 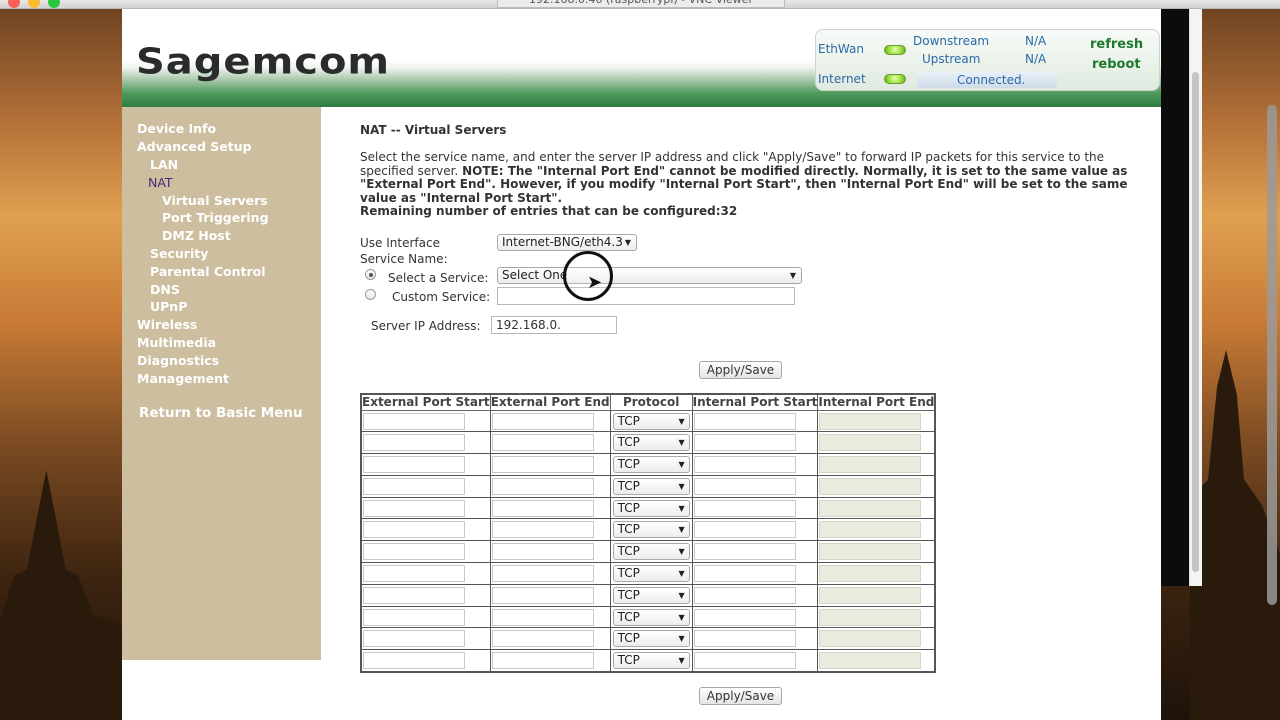 What do you see at coordinates (34, 4) in the screenshot?
I see `minimize-window-icon` at bounding box center [34, 4].